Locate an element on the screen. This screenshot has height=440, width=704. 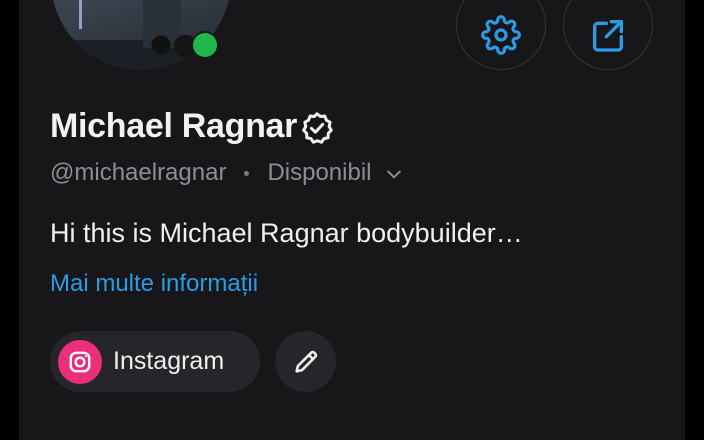
profile-name-row: Michael Ragnar is located at coordinates (192, 126).